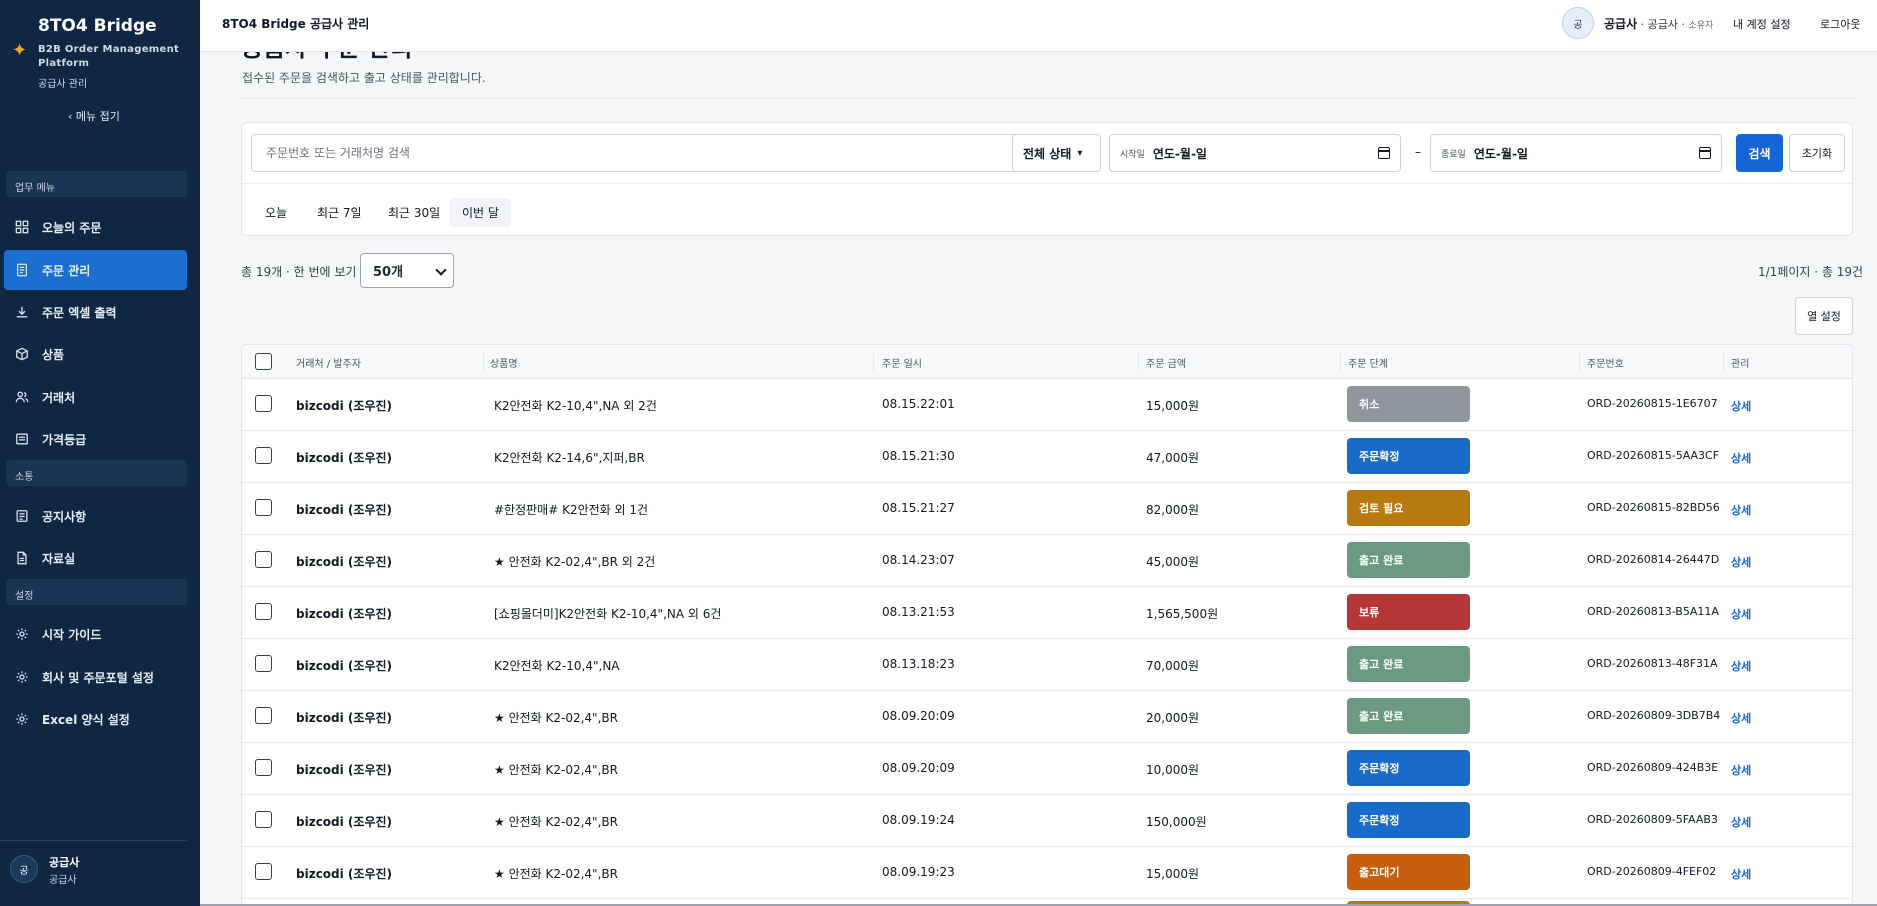 The width and height of the screenshot is (1877, 906). Describe the element at coordinates (1255, 153) in the screenshot. I see `start-date-field: 시작일 연도-월-일` at that location.